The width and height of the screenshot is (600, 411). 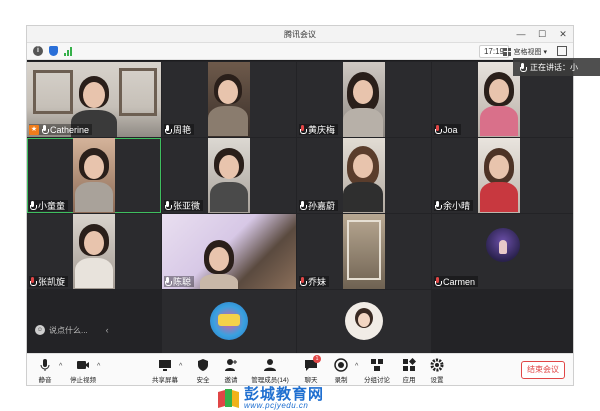 I want to click on participant-name: 张亚微, so click(x=187, y=206).